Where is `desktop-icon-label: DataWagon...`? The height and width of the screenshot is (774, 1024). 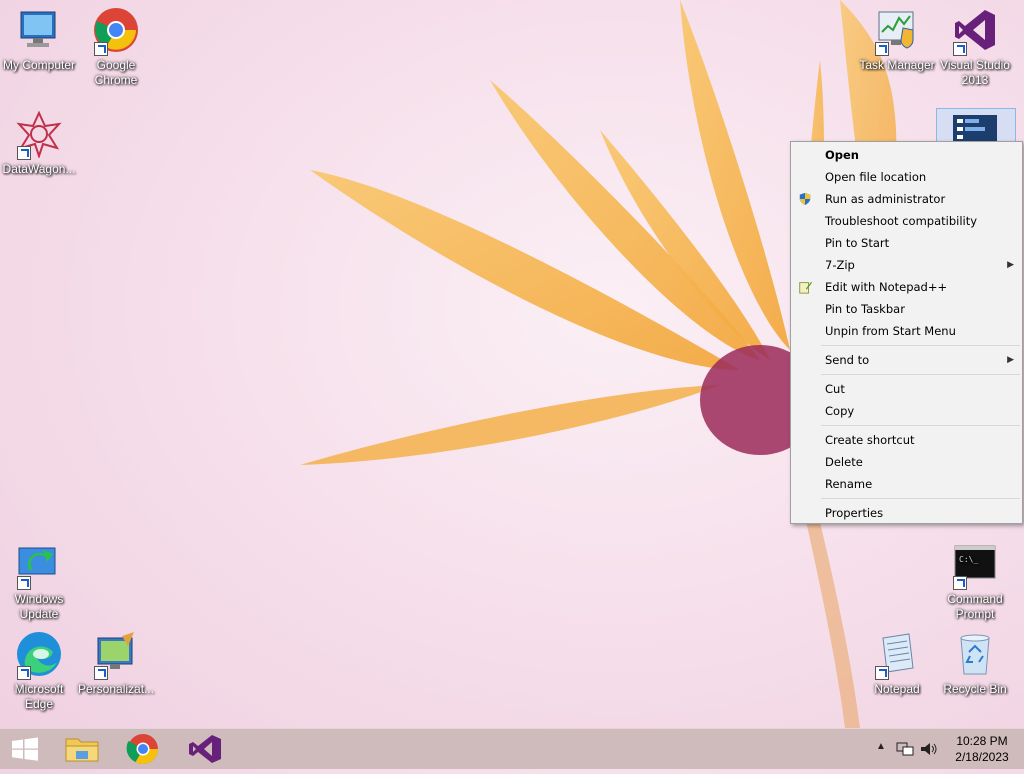 desktop-icon-label: DataWagon... is located at coordinates (39, 169).